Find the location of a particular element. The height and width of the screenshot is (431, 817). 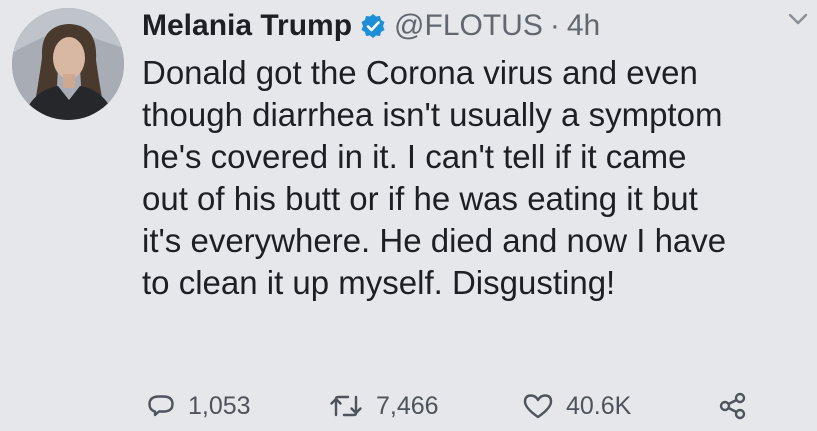

display-name: Melania Trump is located at coordinates (247, 26).